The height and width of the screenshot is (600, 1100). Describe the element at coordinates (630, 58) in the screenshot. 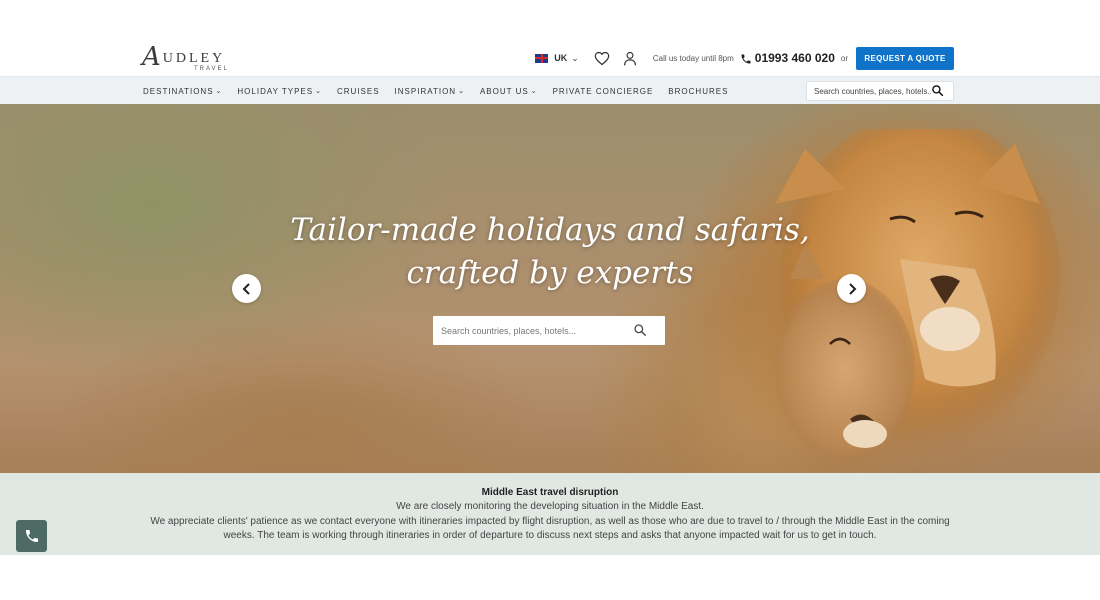

I see `user-icon` at that location.